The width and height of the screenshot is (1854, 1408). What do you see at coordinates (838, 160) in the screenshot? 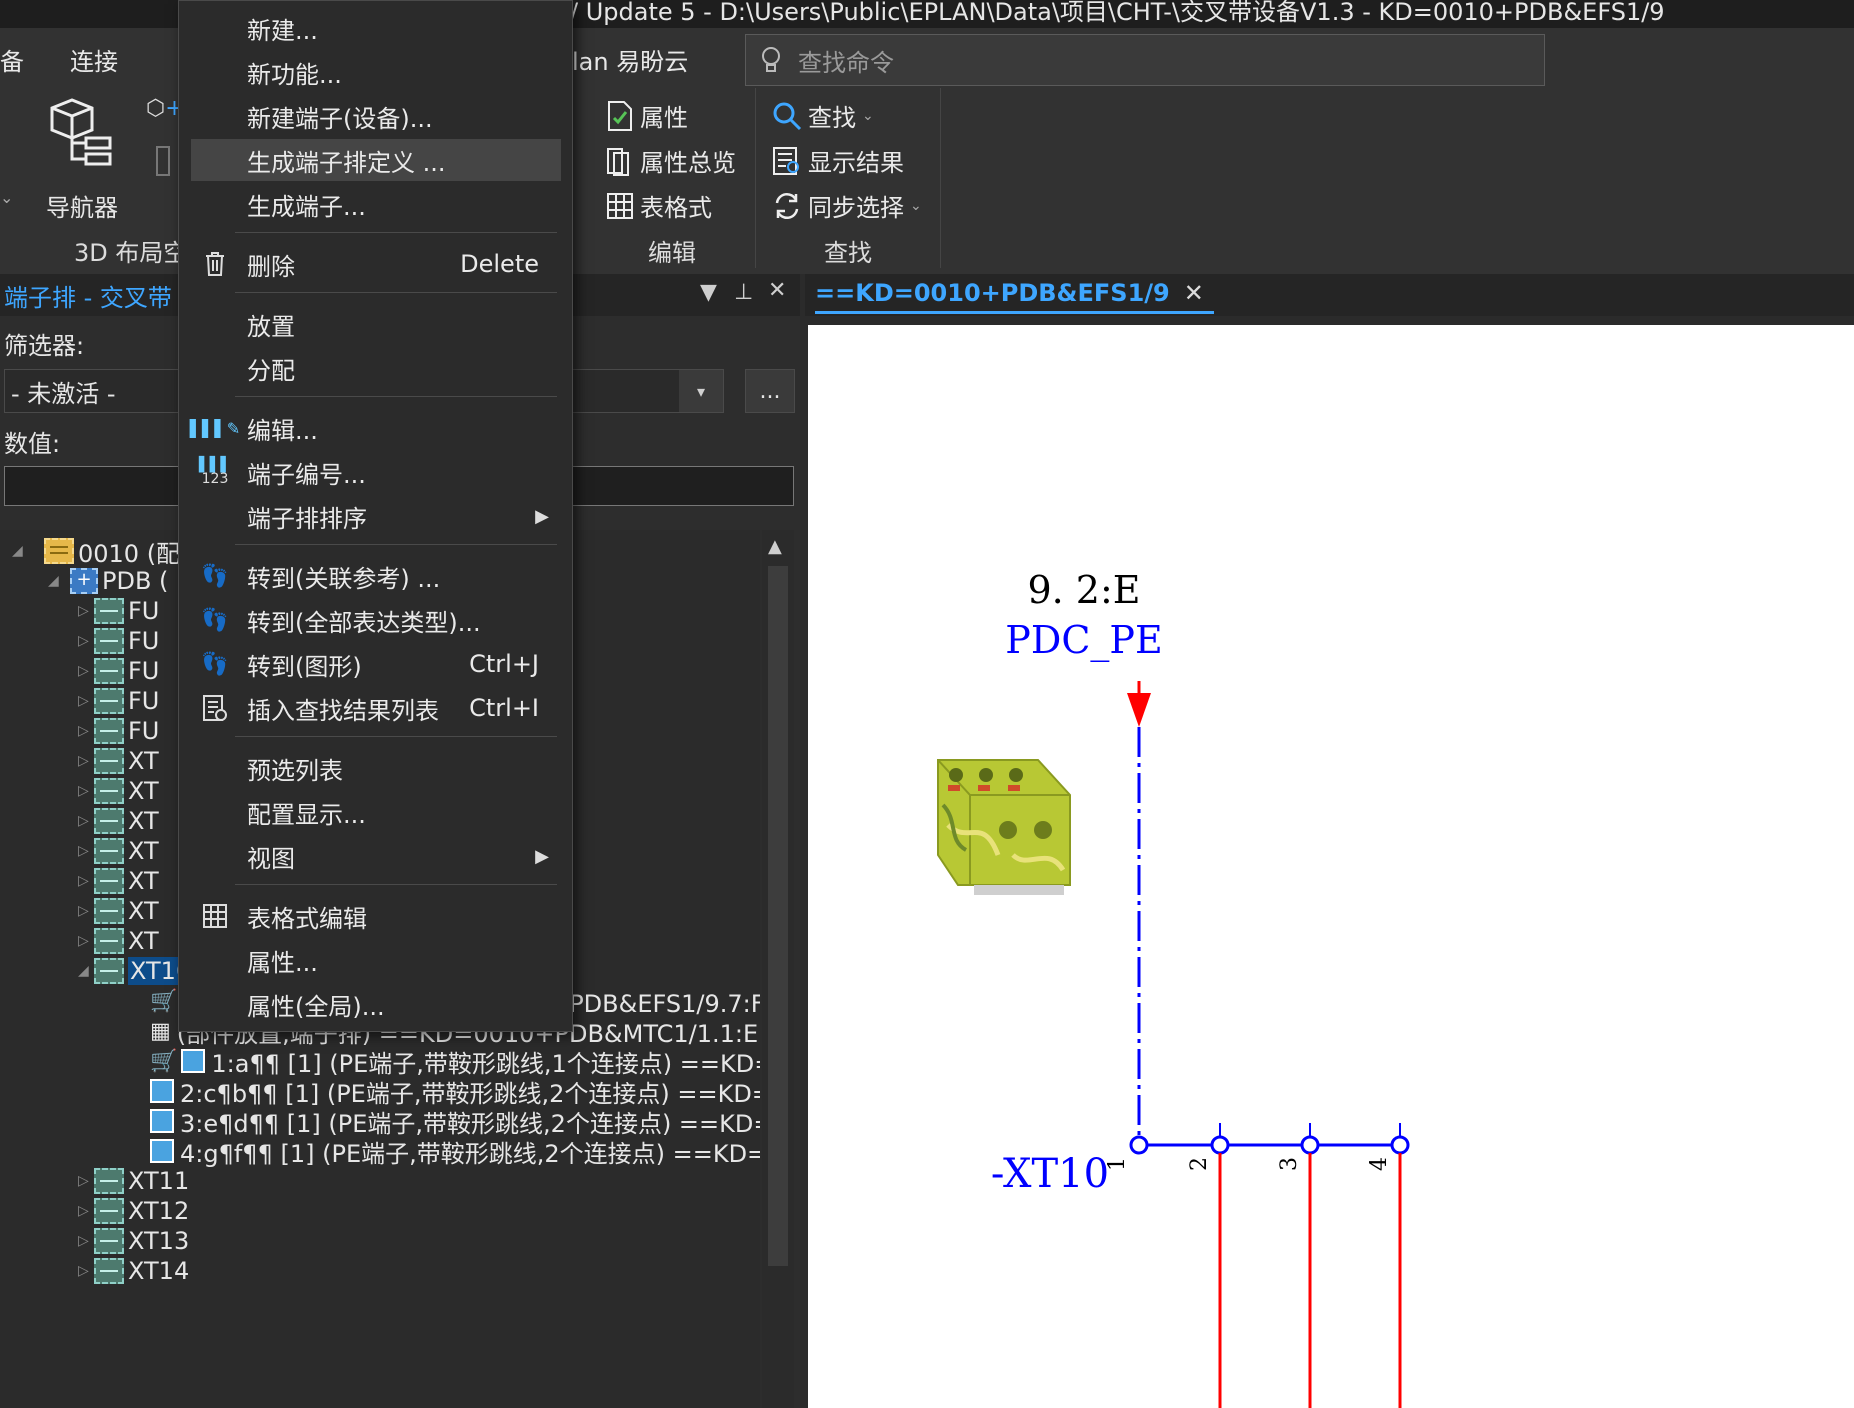
I see `show-results-button: 显示结果` at bounding box center [838, 160].